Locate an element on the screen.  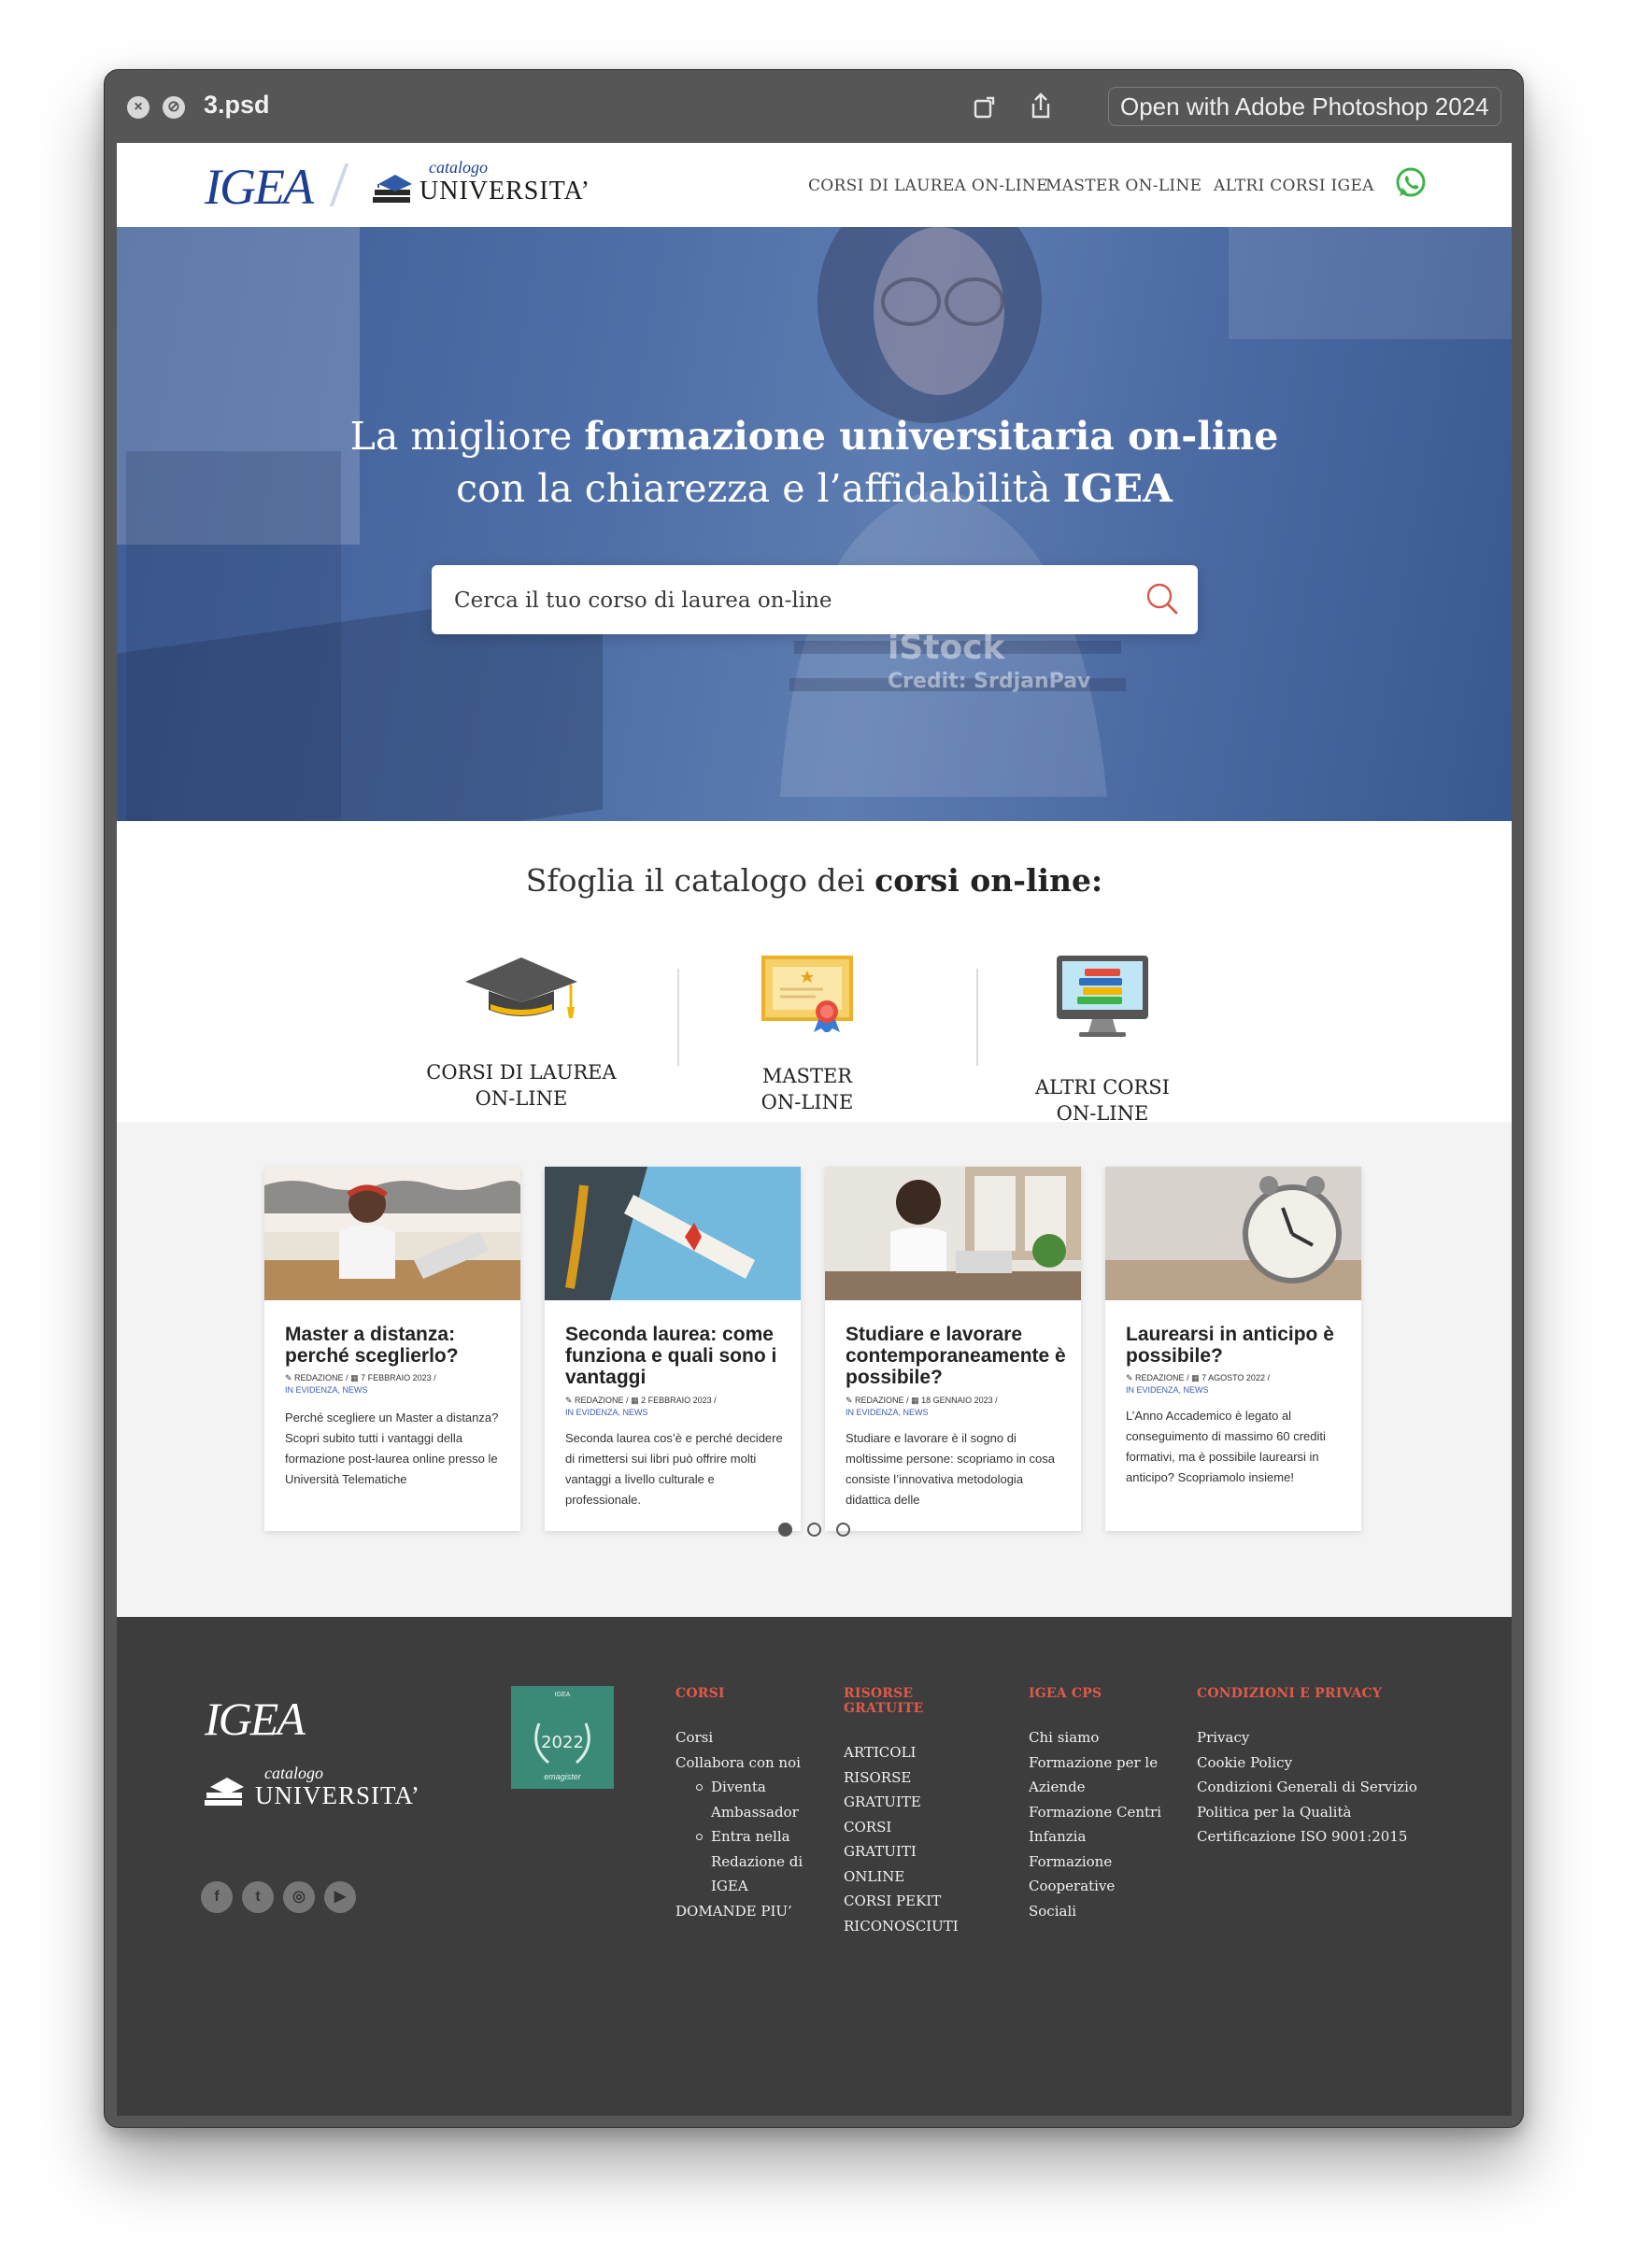
footer-link-gratuite: GRATUITE is located at coordinates (905, 1802).